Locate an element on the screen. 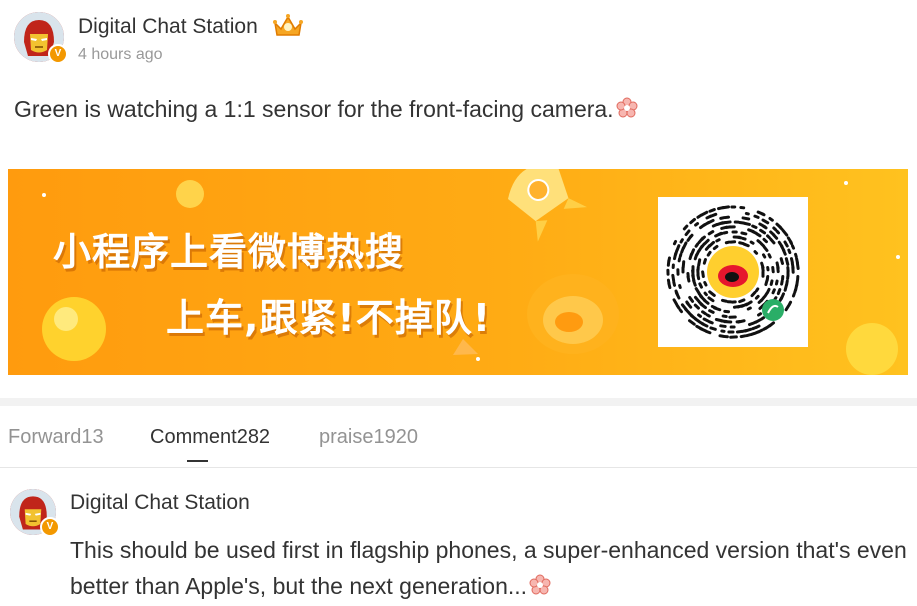 The height and width of the screenshot is (606, 917). tab-forward: Forward13 is located at coordinates (56, 437).